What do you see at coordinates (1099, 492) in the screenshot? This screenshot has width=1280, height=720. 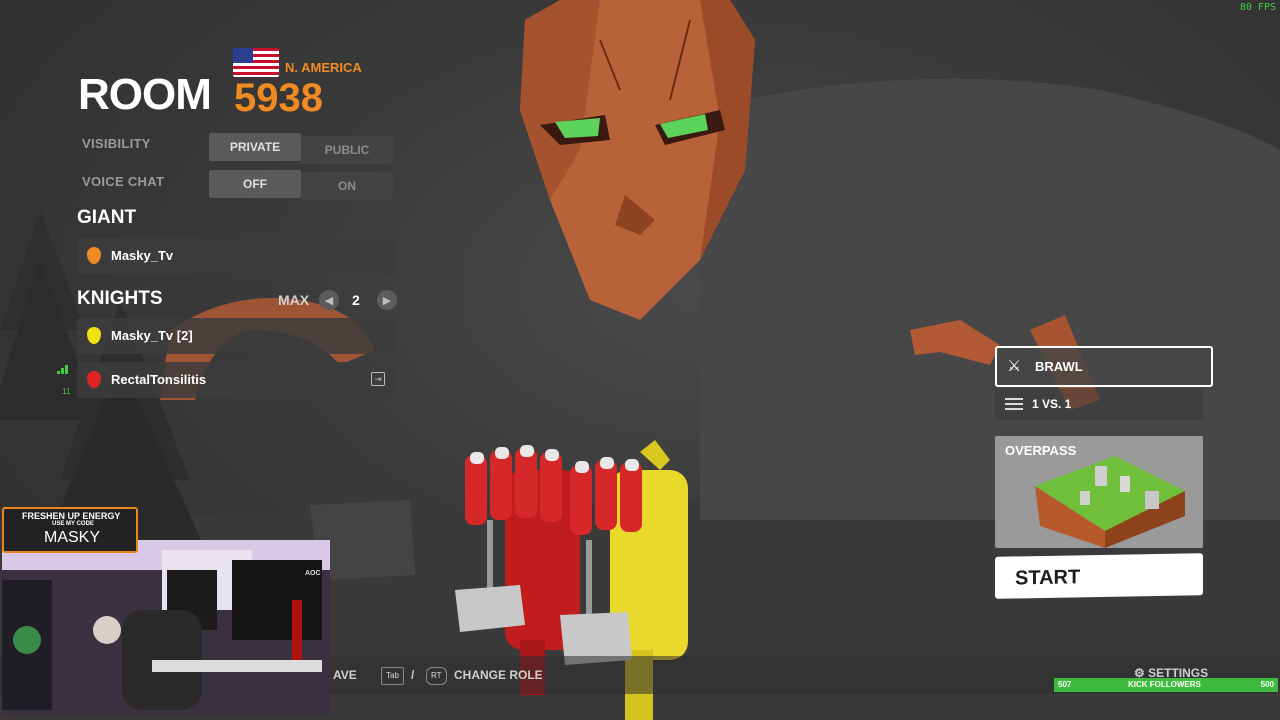 I see `map-card: OVERPASS` at bounding box center [1099, 492].